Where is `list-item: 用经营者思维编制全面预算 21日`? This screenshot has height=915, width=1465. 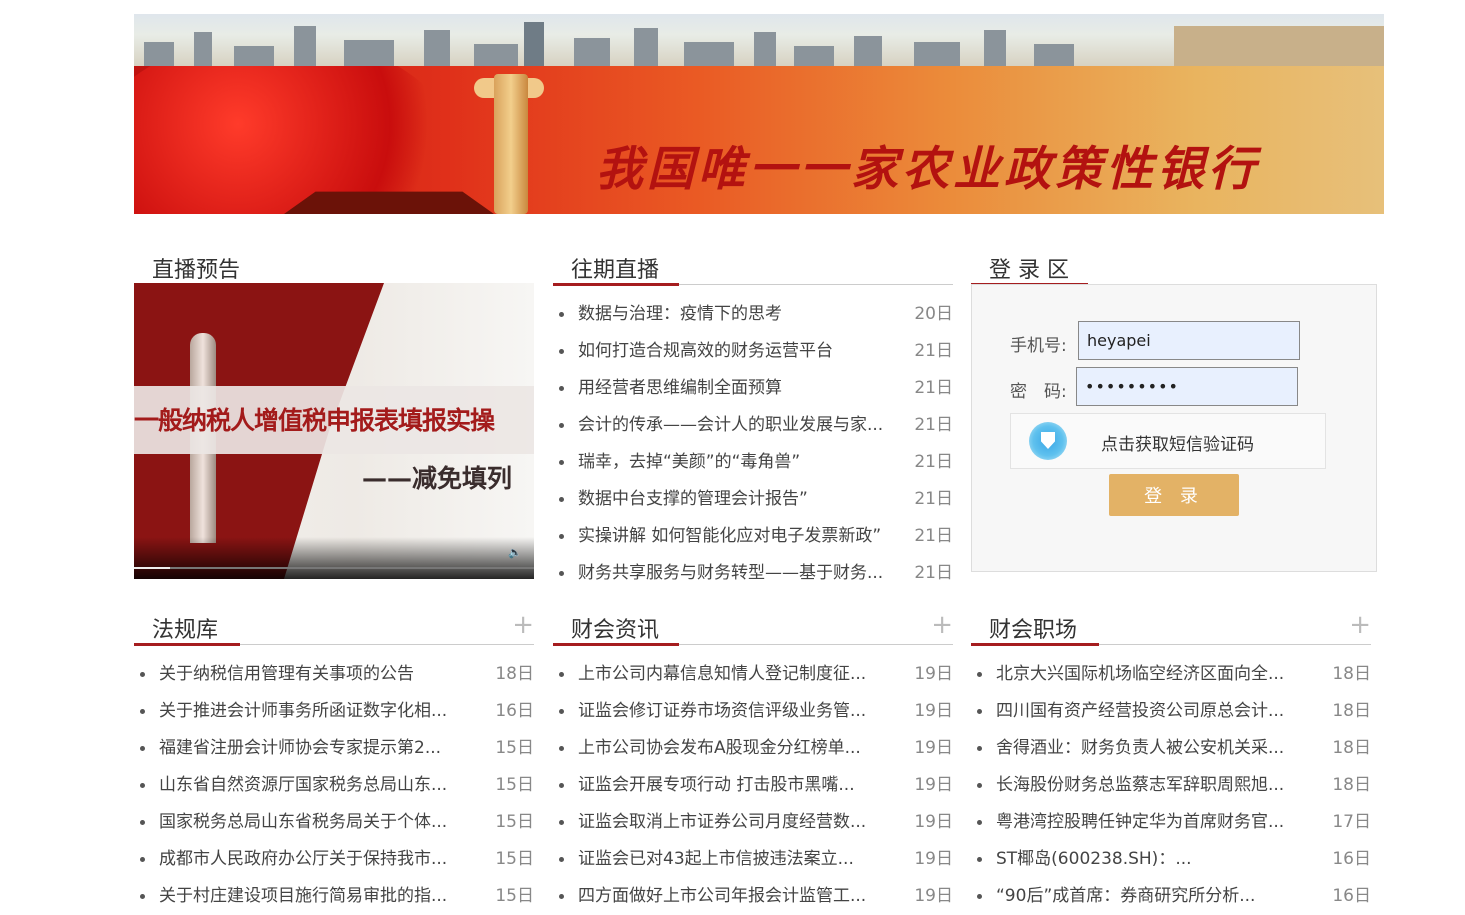
list-item: 用经营者思维编制全面预算 21日 is located at coordinates (753, 388).